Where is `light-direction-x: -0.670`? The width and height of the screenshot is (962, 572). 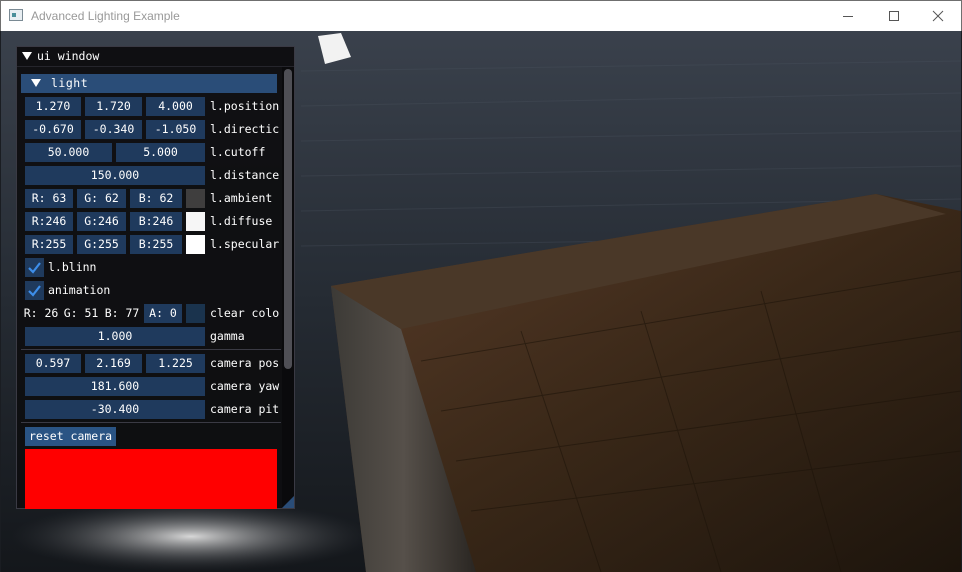
light-direction-x: -0.670 is located at coordinates (53, 129).